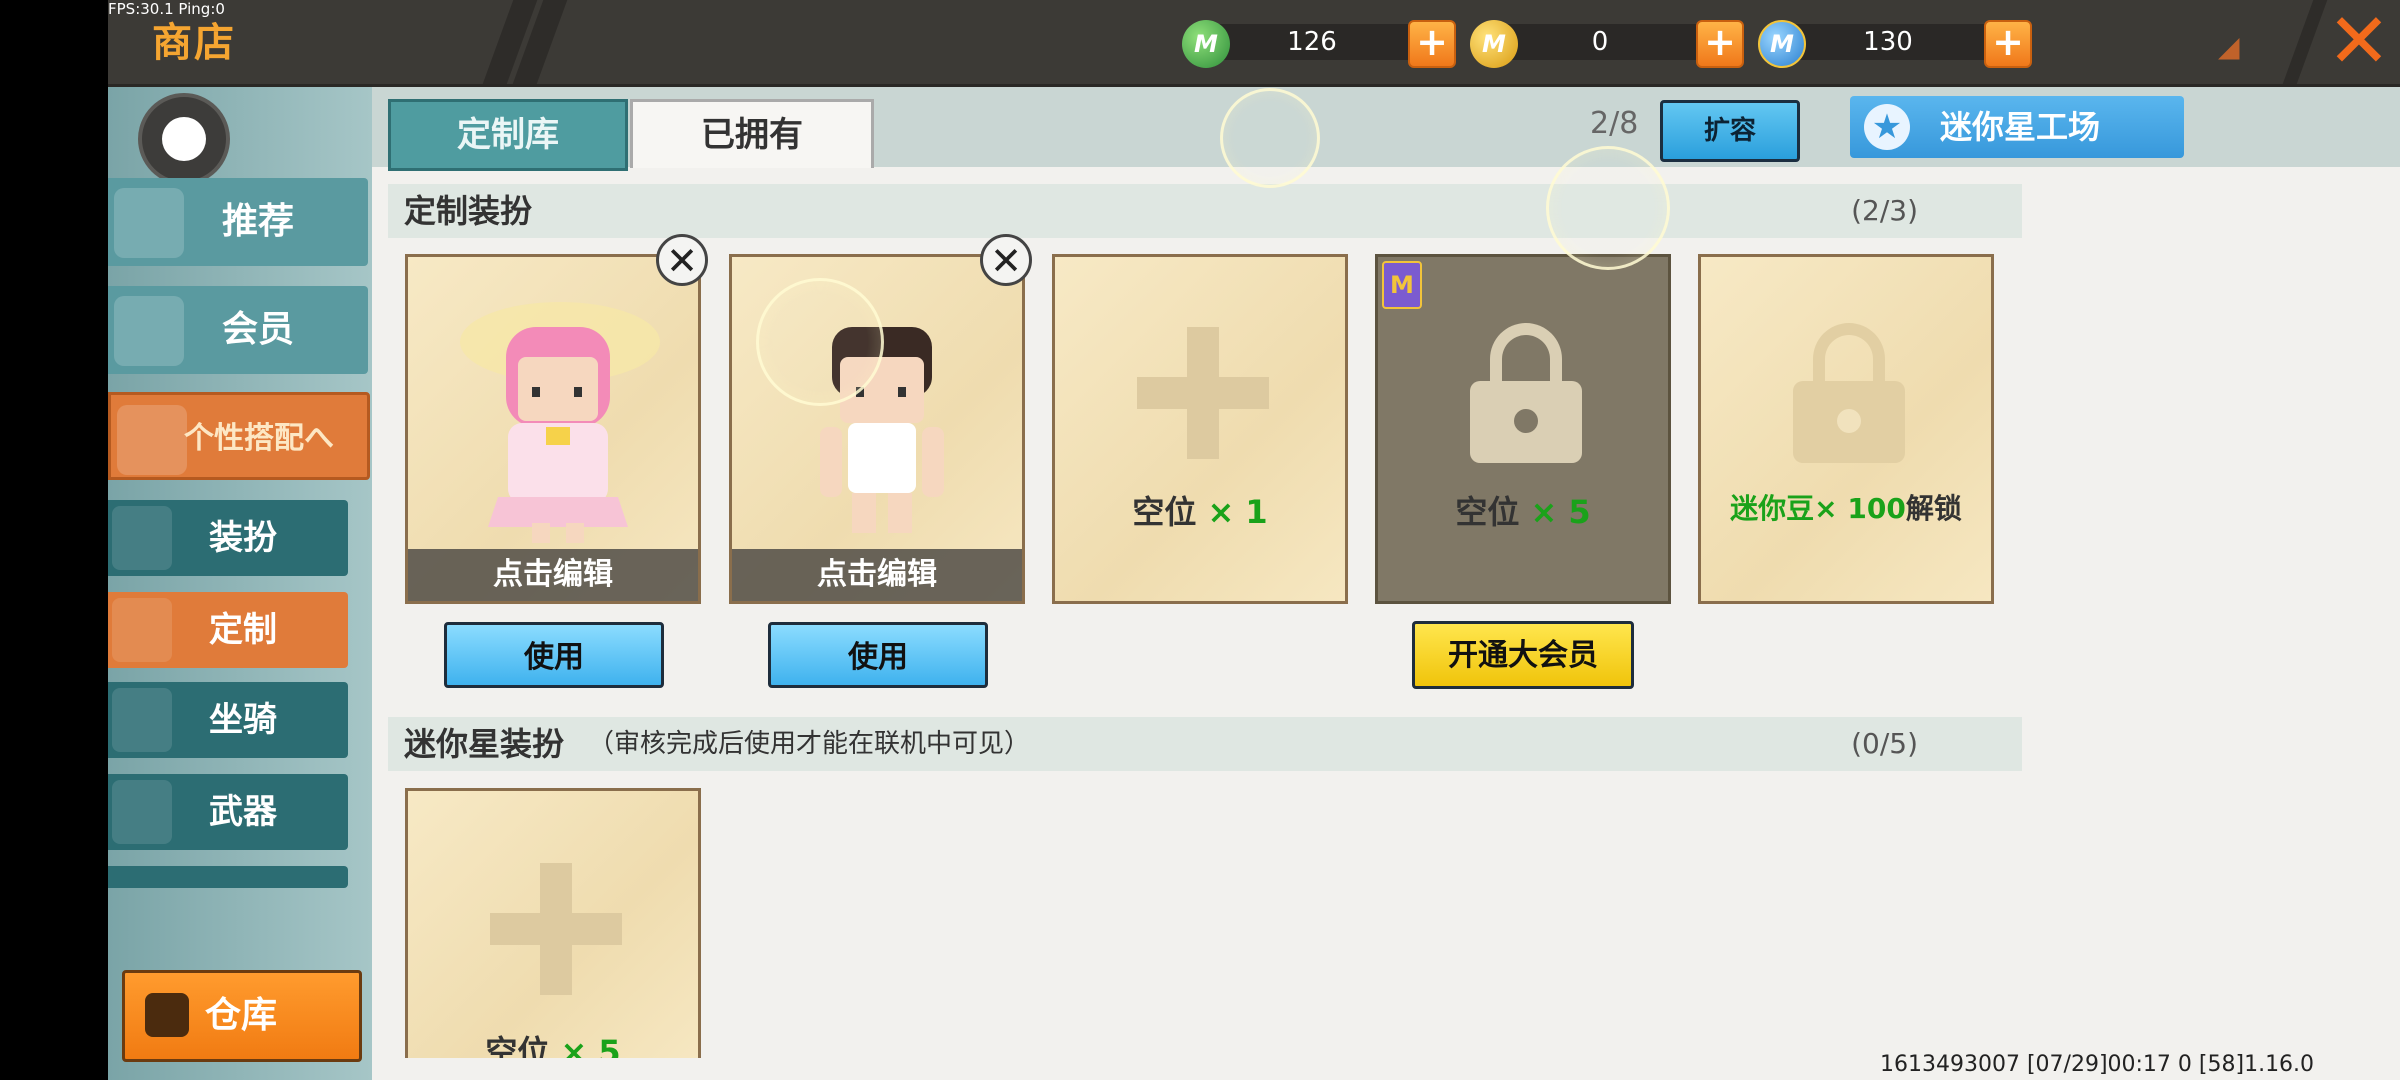  Describe the element at coordinates (1205, 211) in the screenshot. I see `custom-outfit-section-header: 定制装扮 (2/3)` at that location.